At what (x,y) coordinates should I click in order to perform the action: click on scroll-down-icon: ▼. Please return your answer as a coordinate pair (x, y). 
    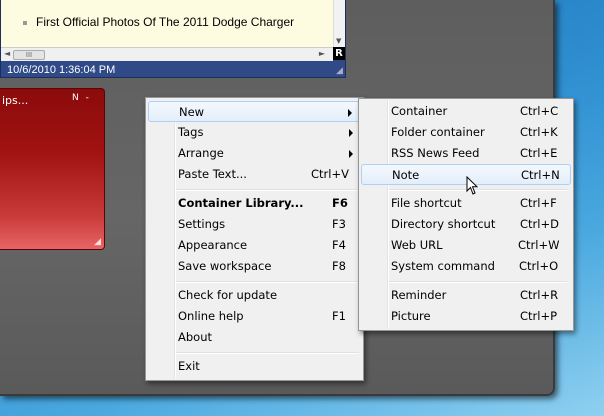
    Looking at the image, I should click on (338, 41).